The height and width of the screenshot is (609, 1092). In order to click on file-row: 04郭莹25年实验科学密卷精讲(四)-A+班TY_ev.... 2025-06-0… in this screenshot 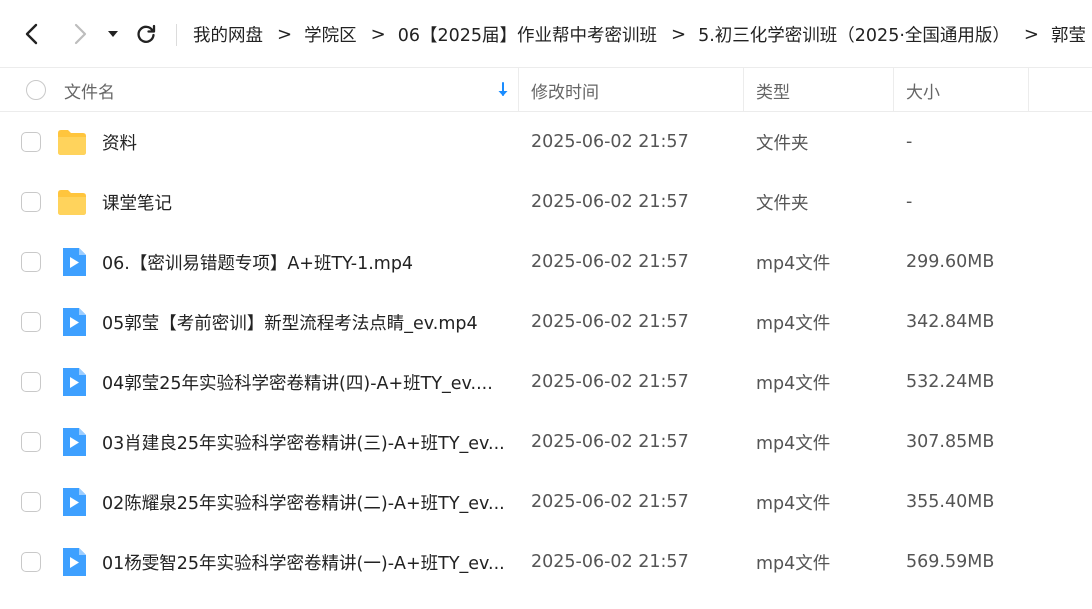, I will do `click(546, 382)`.